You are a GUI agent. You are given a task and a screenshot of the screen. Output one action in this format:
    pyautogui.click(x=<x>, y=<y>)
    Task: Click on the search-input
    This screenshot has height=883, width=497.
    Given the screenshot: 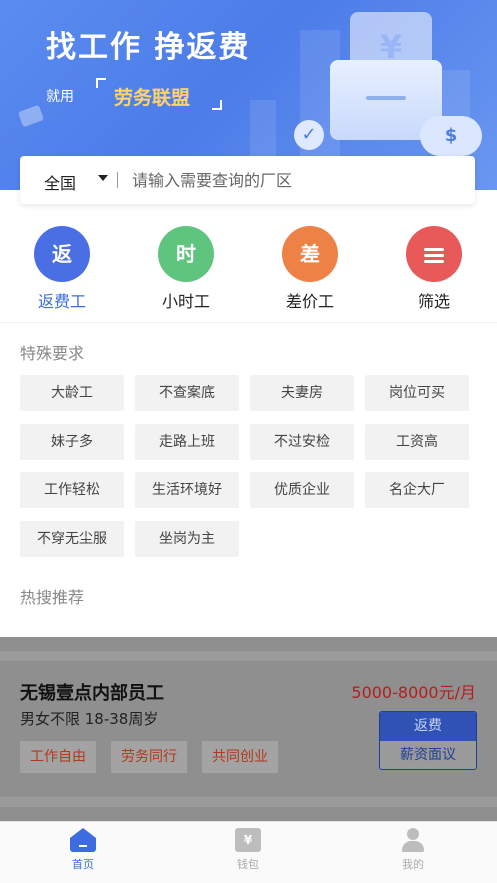 What is the action you would take?
    pyautogui.click(x=292, y=180)
    